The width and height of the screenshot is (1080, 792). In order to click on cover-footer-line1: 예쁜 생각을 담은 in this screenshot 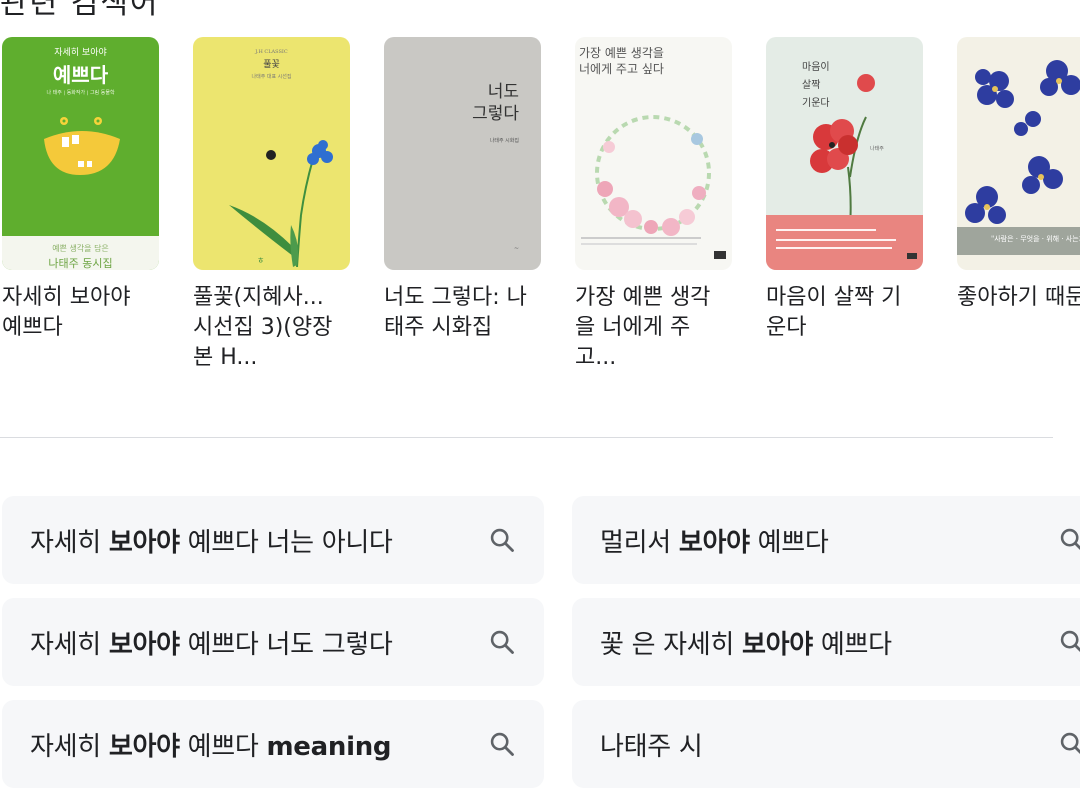, I will do `click(80, 248)`.